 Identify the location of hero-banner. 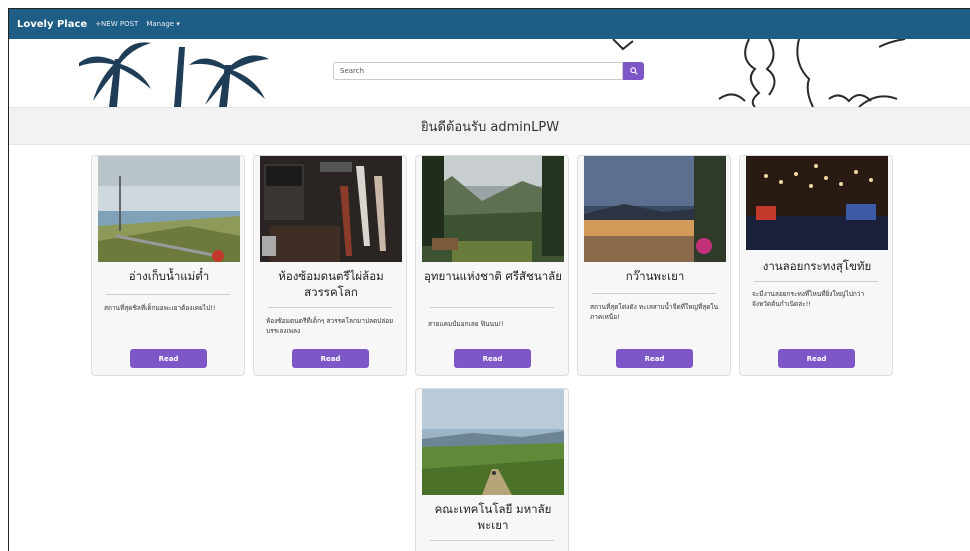
(489, 73).